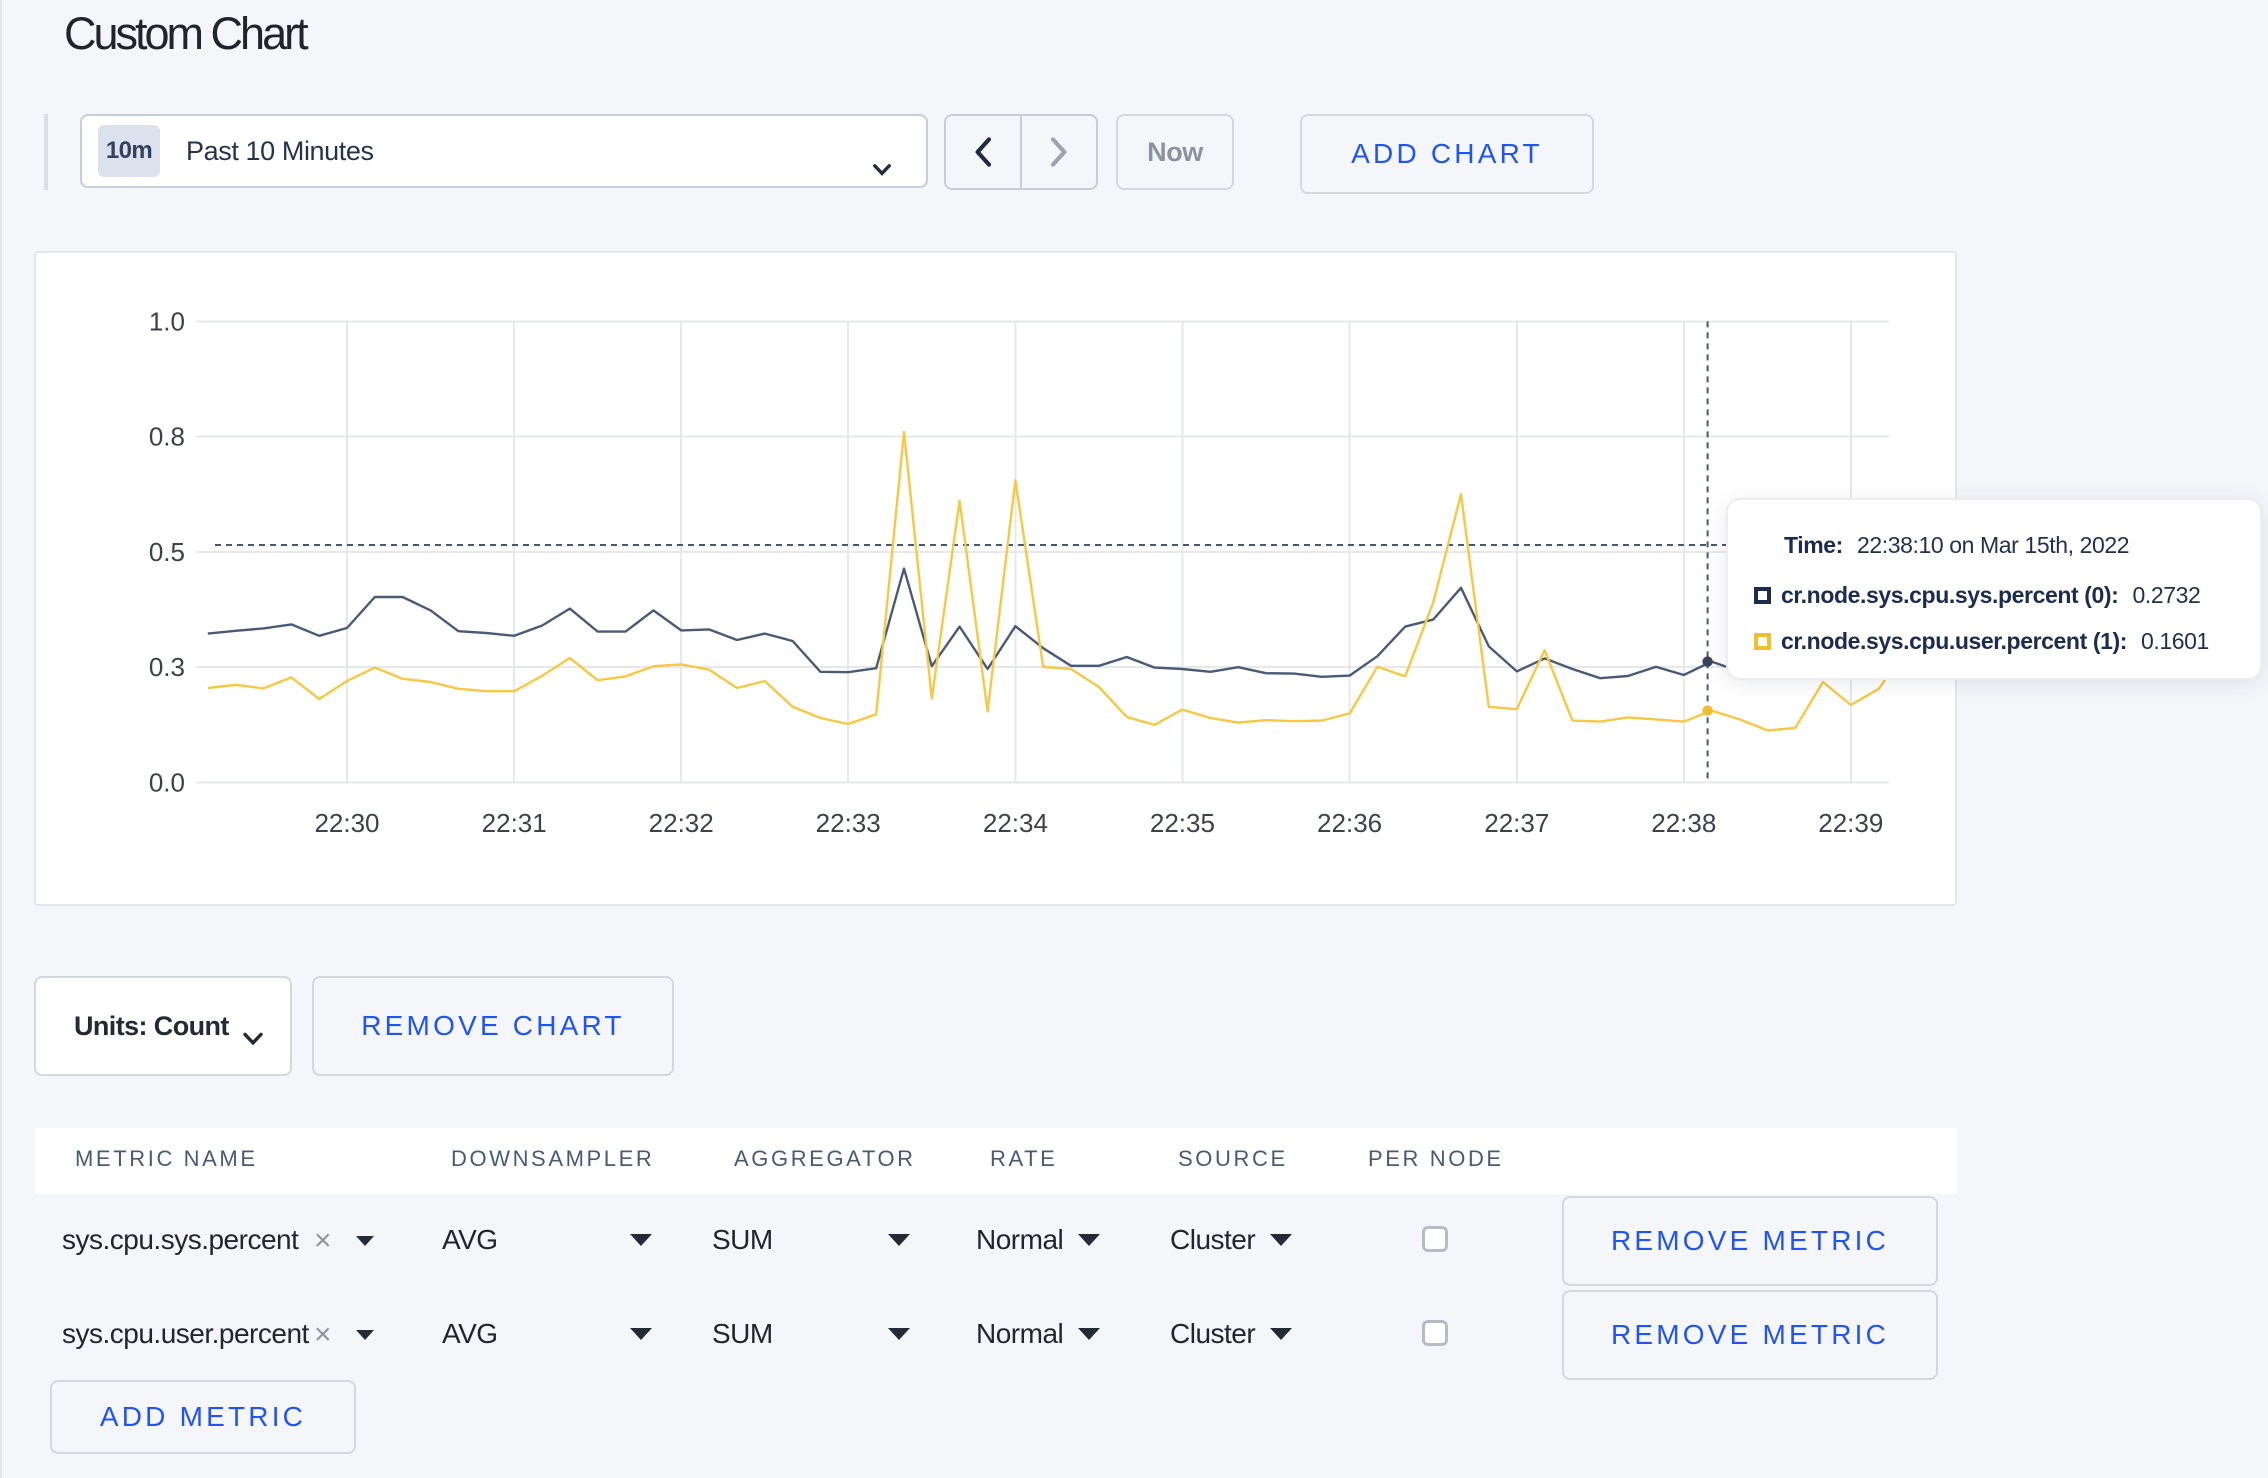 This screenshot has height=1478, width=2268. What do you see at coordinates (1516, 823) in the screenshot?
I see `svg-text: 22:37` at bounding box center [1516, 823].